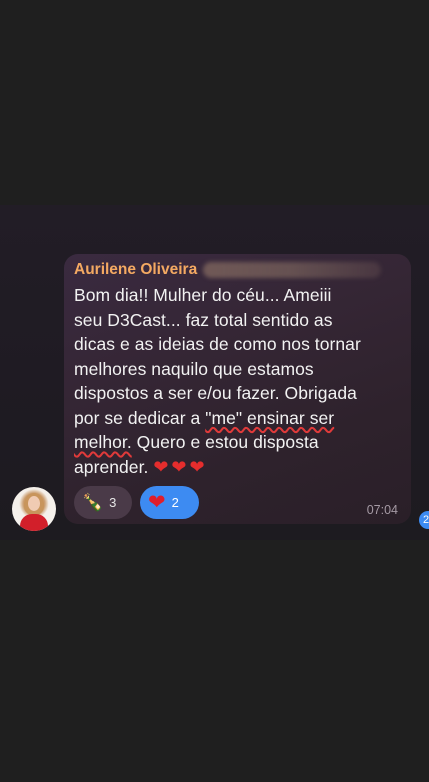  I want to click on message-line-7a-underlined: melhor., so click(103, 442).